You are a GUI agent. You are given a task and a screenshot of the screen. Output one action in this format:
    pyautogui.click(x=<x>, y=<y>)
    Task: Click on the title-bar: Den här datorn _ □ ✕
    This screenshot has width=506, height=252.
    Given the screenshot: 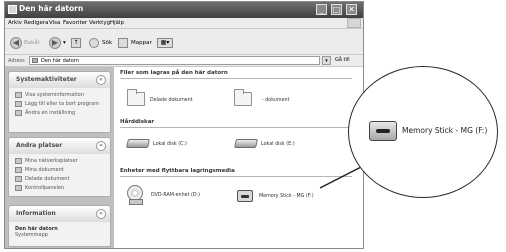 What is the action you would take?
    pyautogui.click(x=184, y=10)
    